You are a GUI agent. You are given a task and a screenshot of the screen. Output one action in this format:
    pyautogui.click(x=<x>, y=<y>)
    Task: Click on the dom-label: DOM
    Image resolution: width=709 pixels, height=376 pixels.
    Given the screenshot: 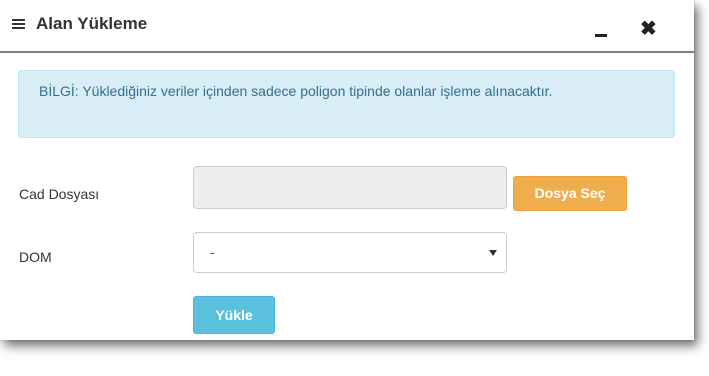 What is the action you would take?
    pyautogui.click(x=35, y=257)
    